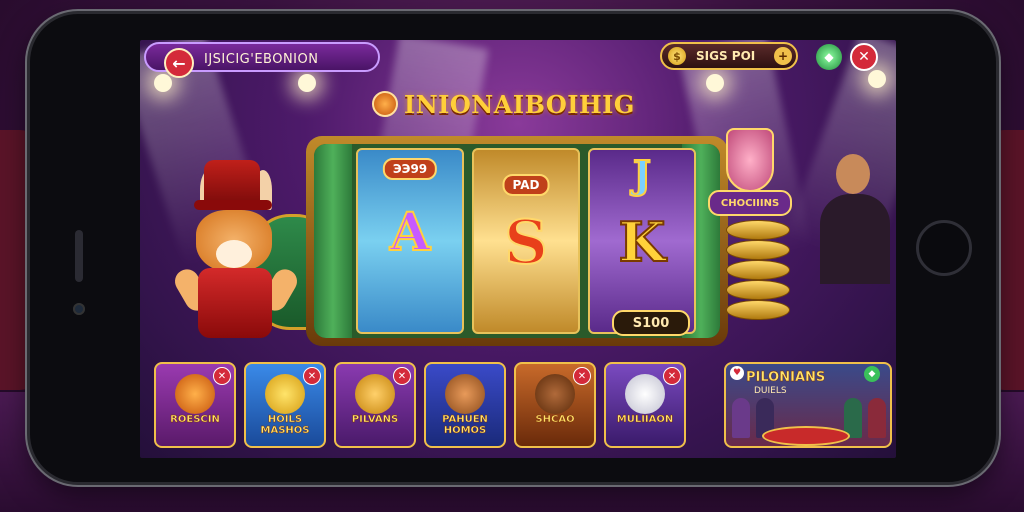  What do you see at coordinates (410, 232) in the screenshot?
I see `reel-symbol: A` at bounding box center [410, 232].